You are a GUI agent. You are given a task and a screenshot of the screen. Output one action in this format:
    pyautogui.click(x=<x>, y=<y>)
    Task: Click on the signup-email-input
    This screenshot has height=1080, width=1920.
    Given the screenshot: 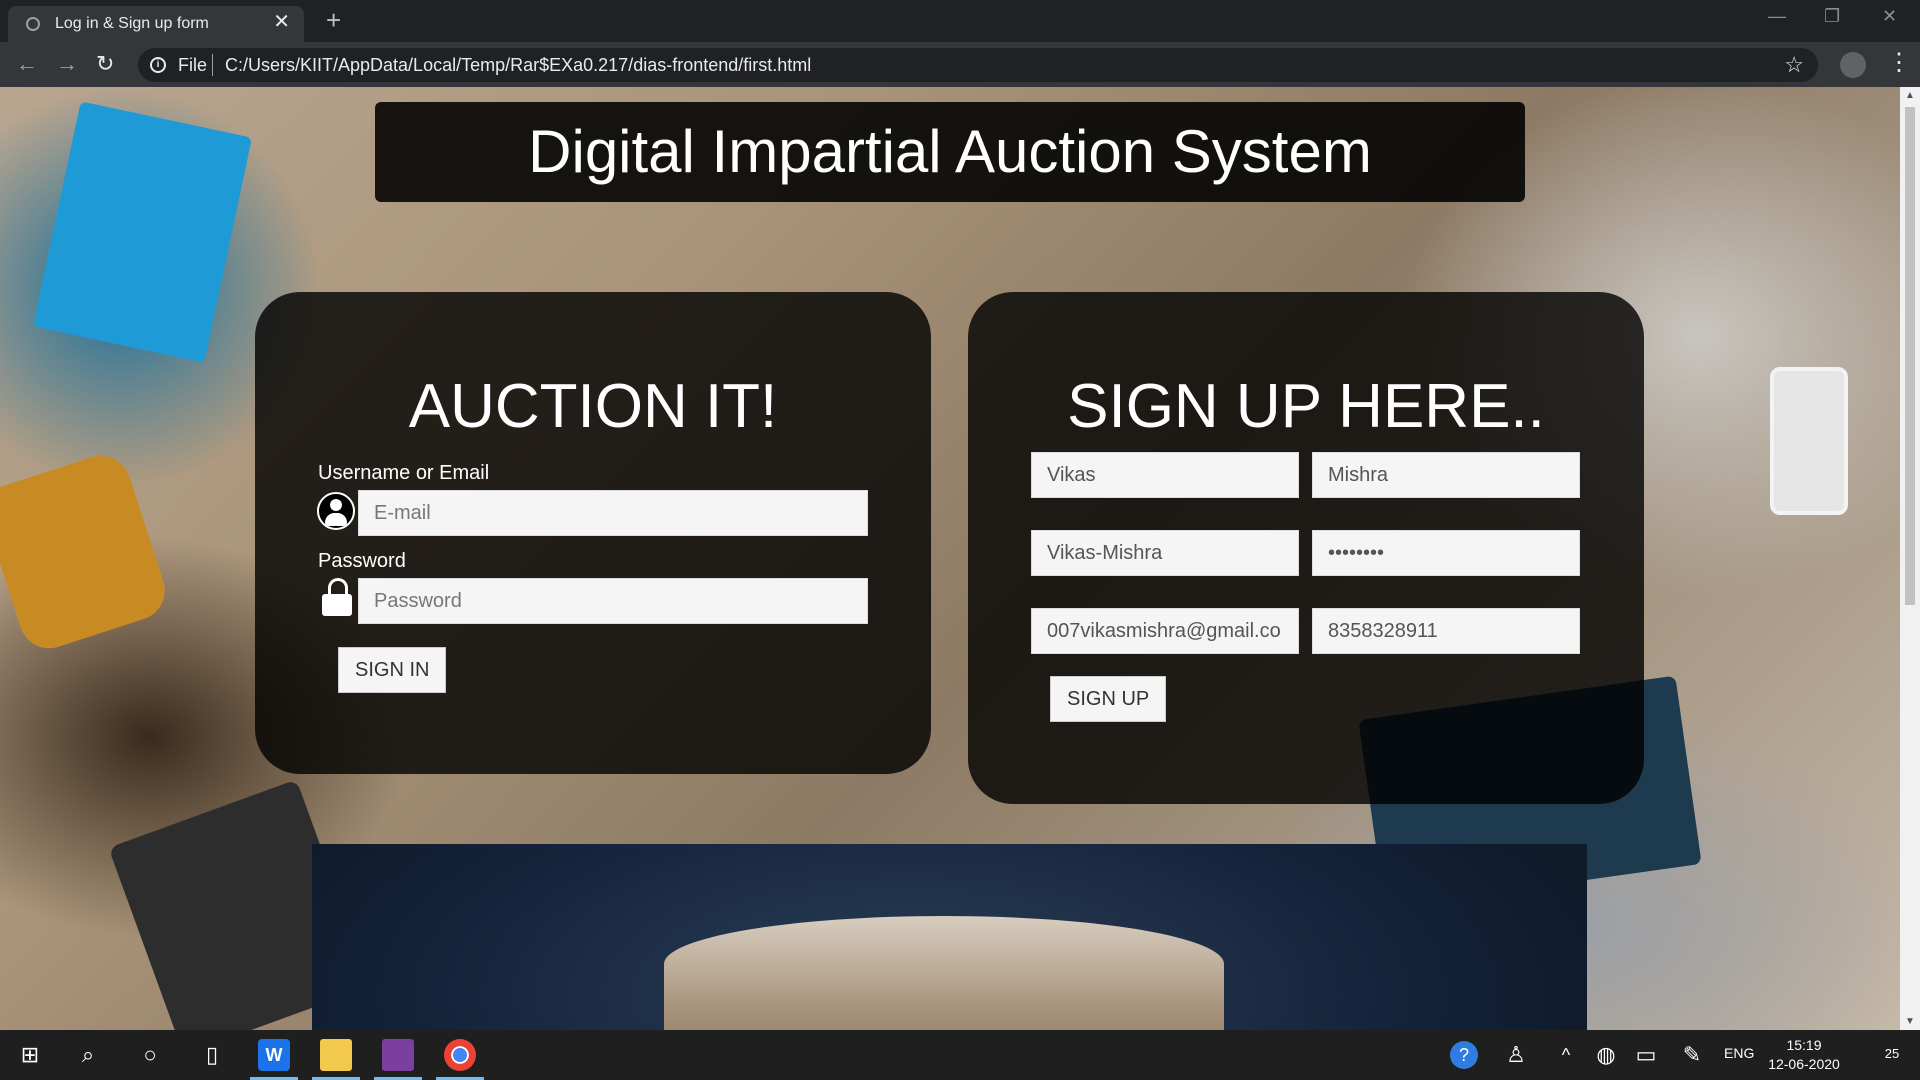 What is the action you would take?
    pyautogui.click(x=1165, y=631)
    